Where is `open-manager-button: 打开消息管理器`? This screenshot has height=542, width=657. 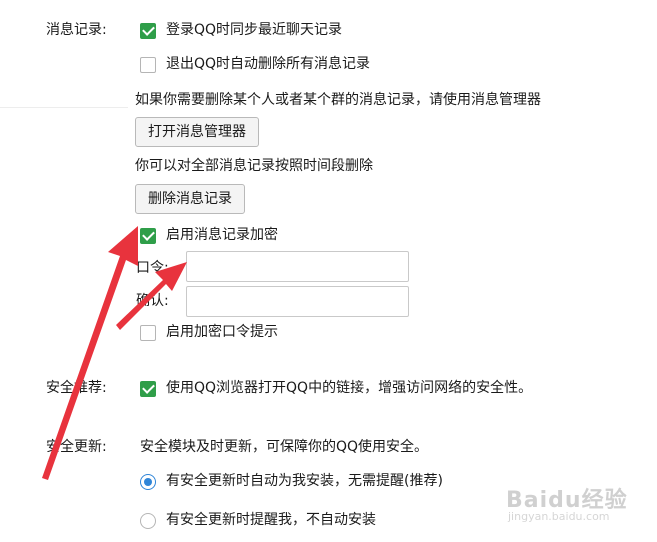
open-manager-button: 打开消息管理器 is located at coordinates (197, 132).